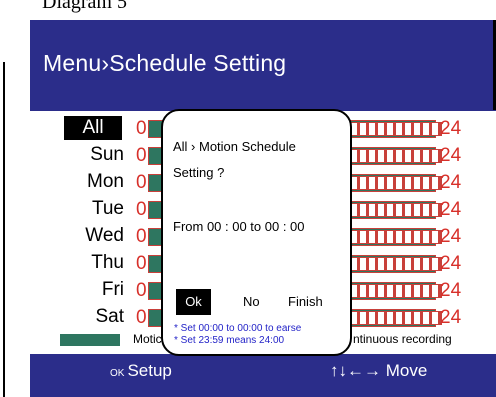 This screenshot has height=397, width=496. I want to click on footer-move-hint: ↑↓←→ Move, so click(379, 370).